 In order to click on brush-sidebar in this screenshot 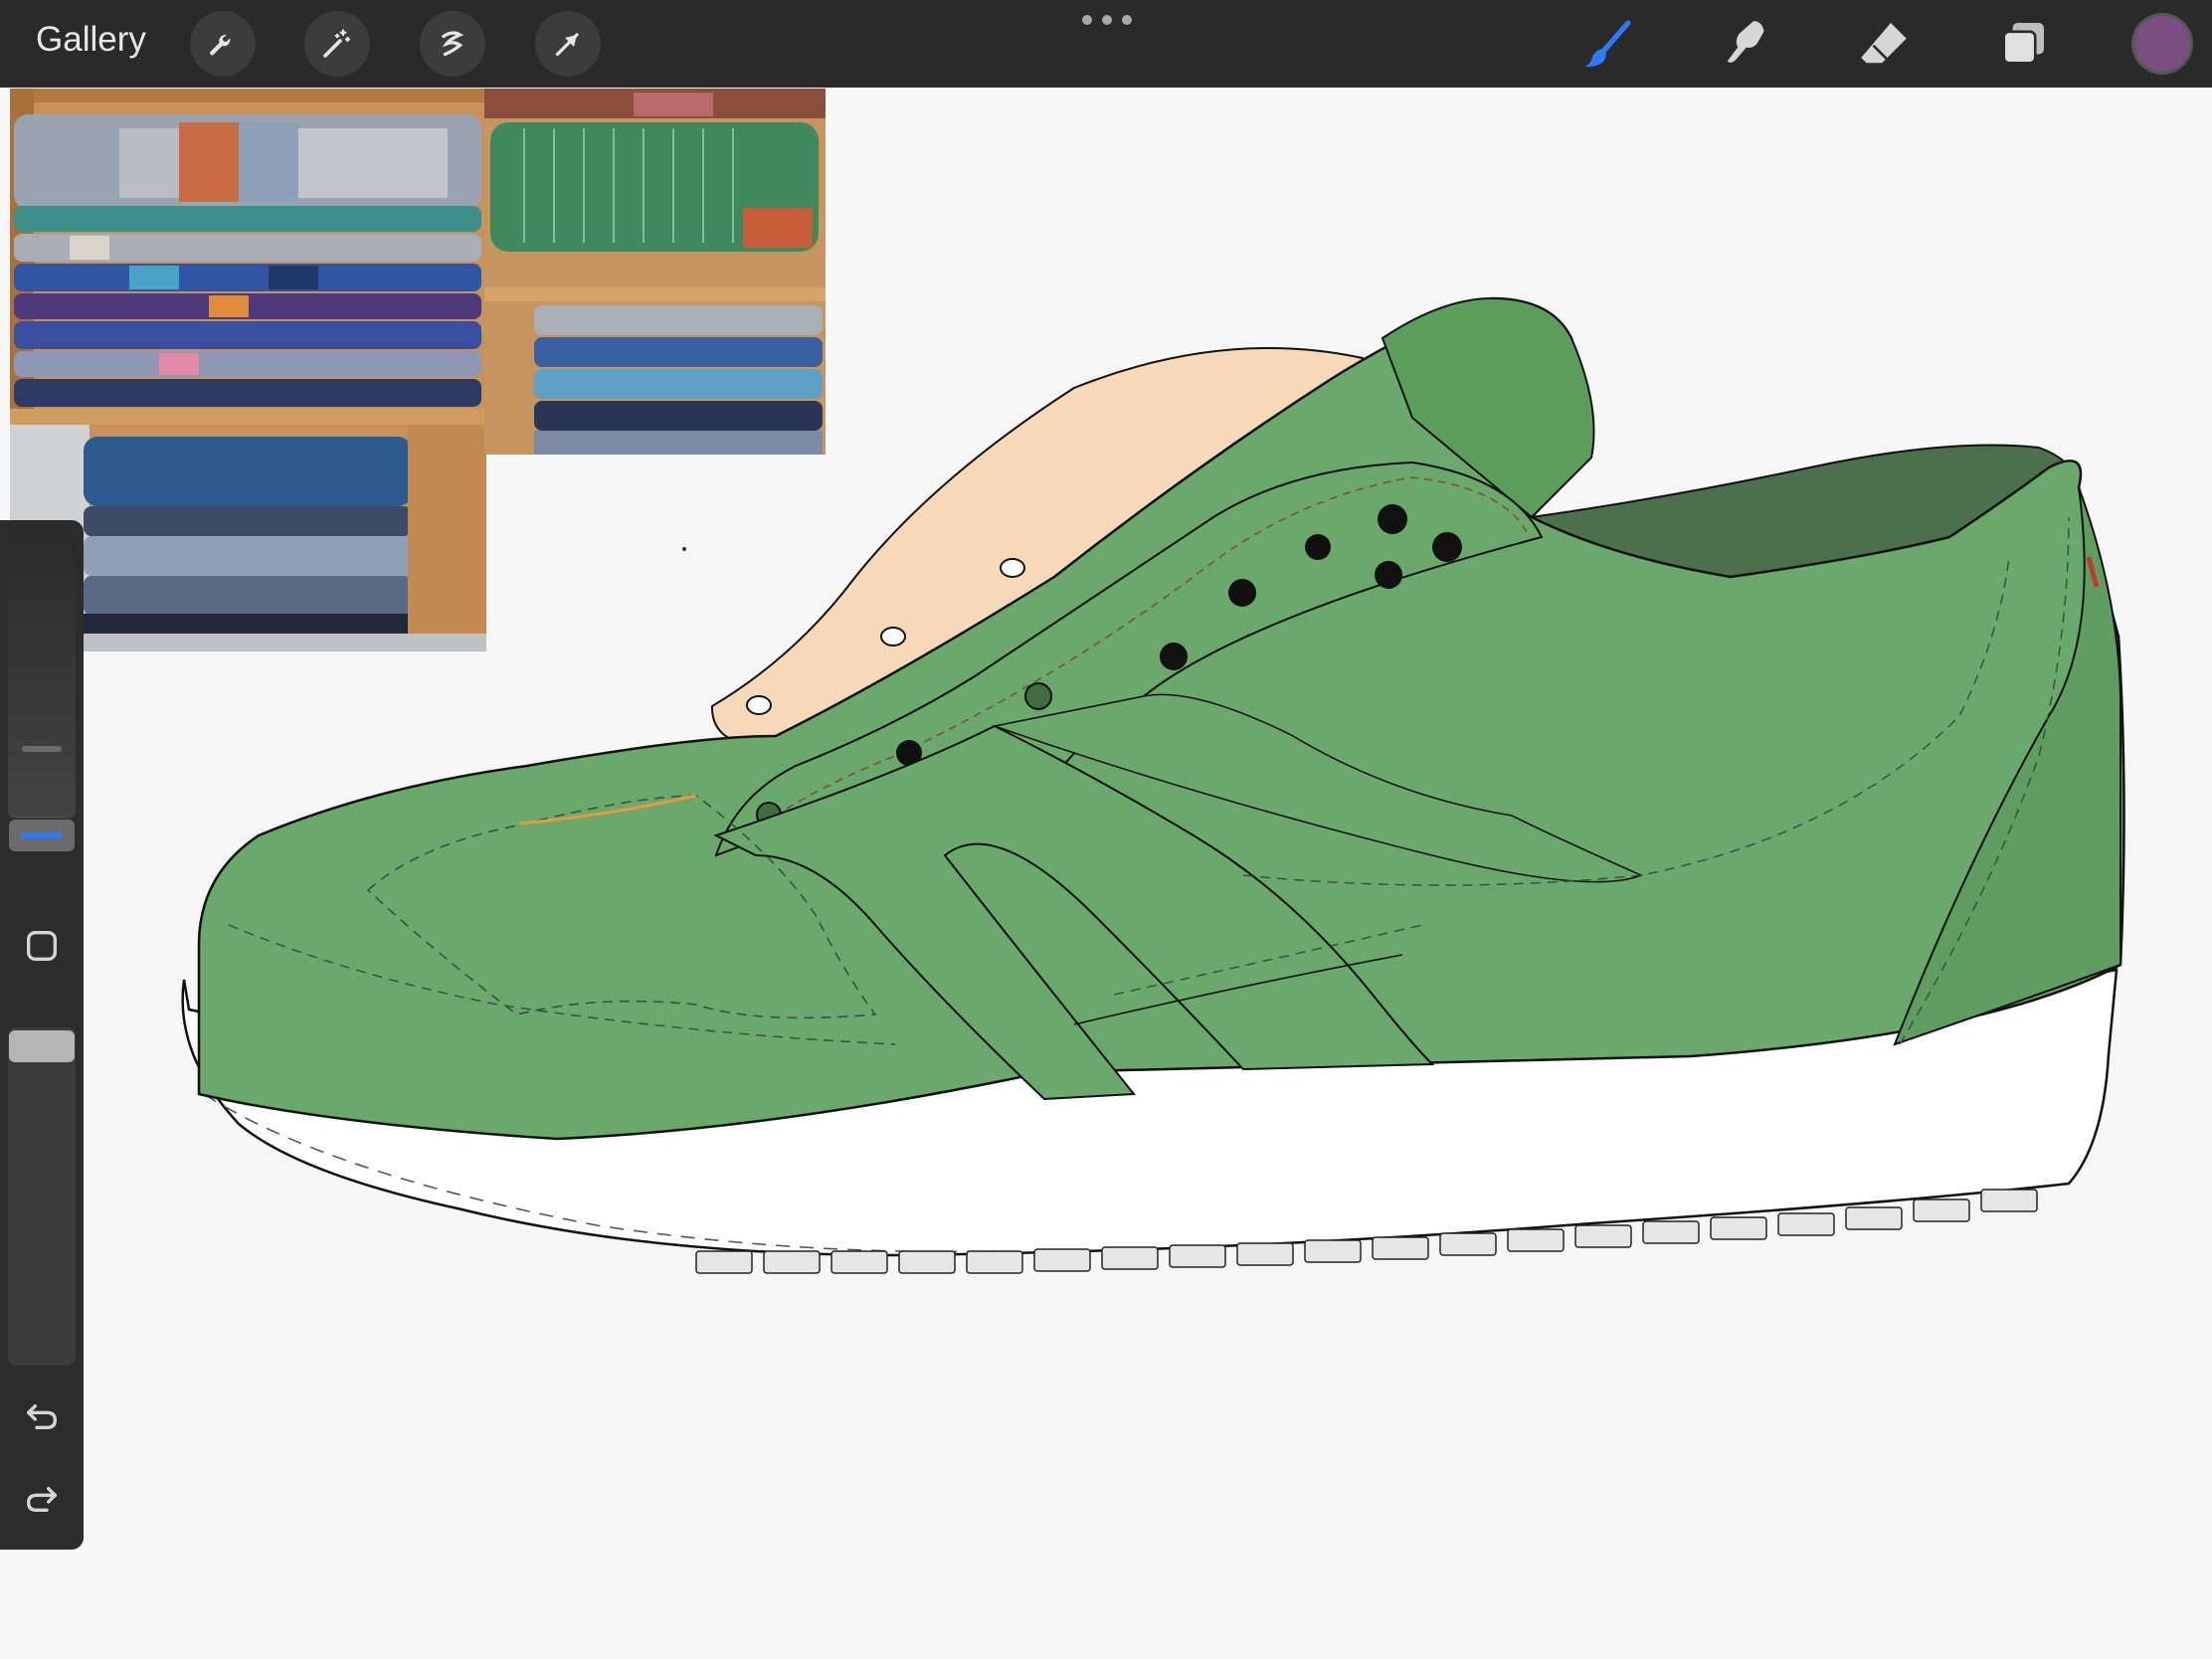, I will do `click(42, 1035)`.